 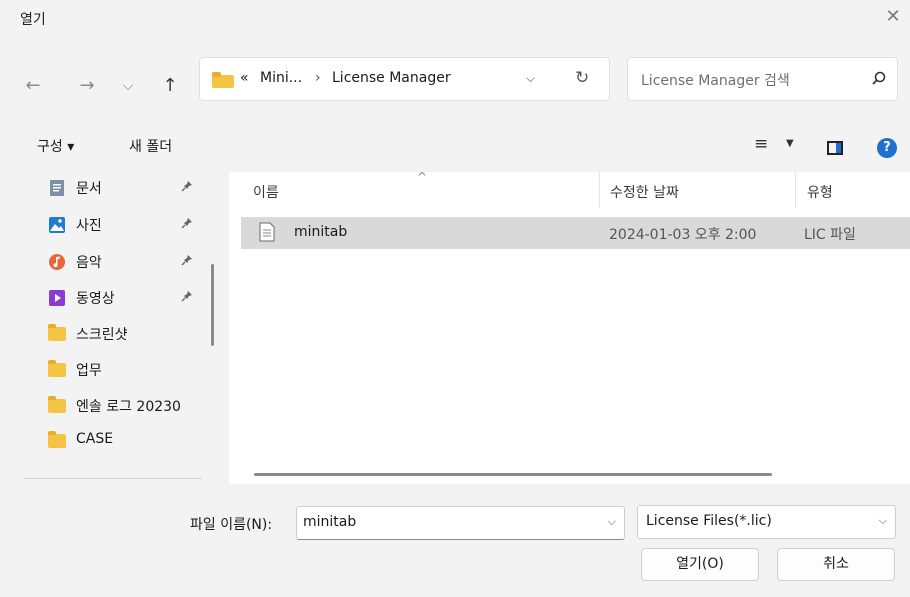 I want to click on new-folder-button: 새 폴더, so click(x=150, y=146).